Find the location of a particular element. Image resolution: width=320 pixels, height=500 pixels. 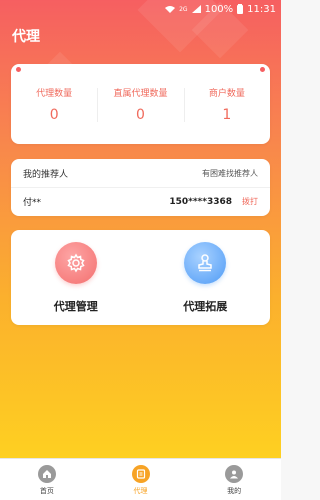

stat-direct-agent-count: 直属代理数量 0 is located at coordinates (140, 104).